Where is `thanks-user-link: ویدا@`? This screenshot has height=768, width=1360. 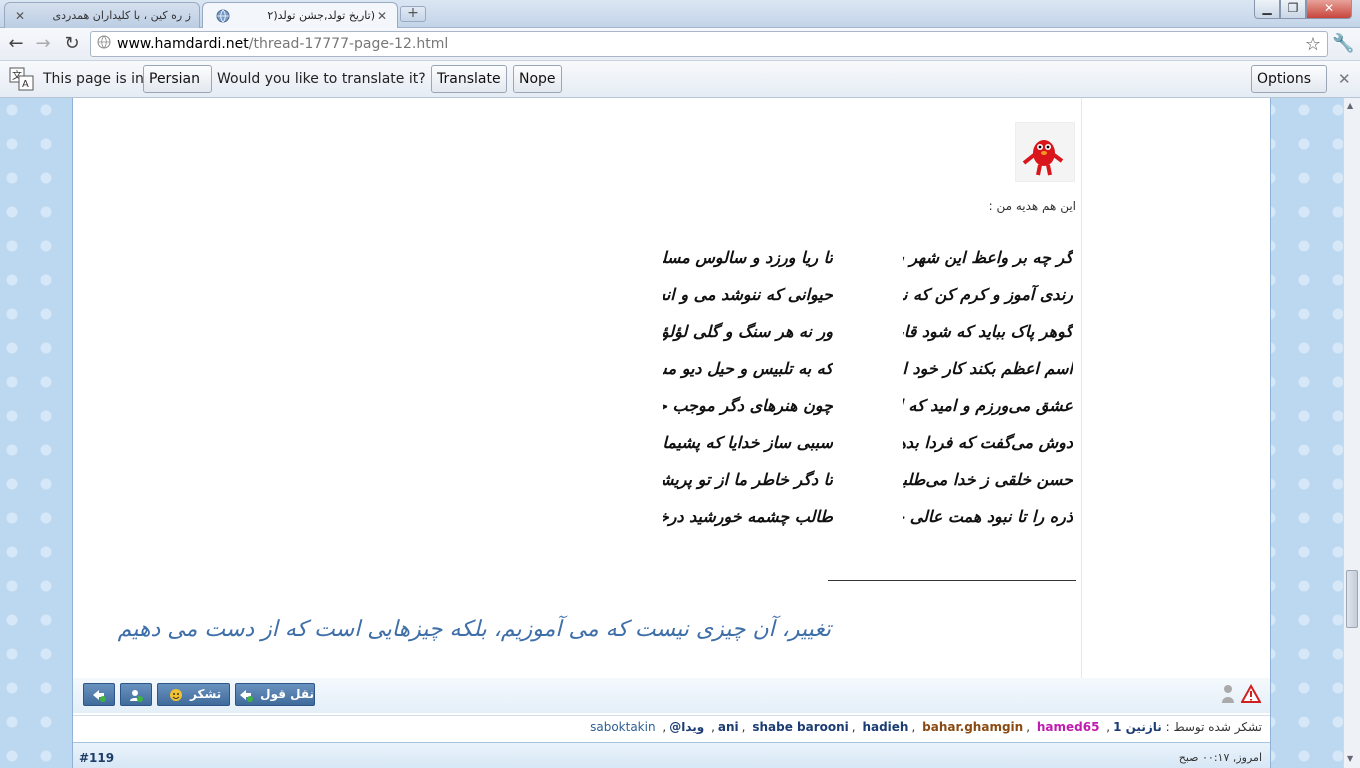
thanks-user-link: ویدا@ is located at coordinates (686, 727).